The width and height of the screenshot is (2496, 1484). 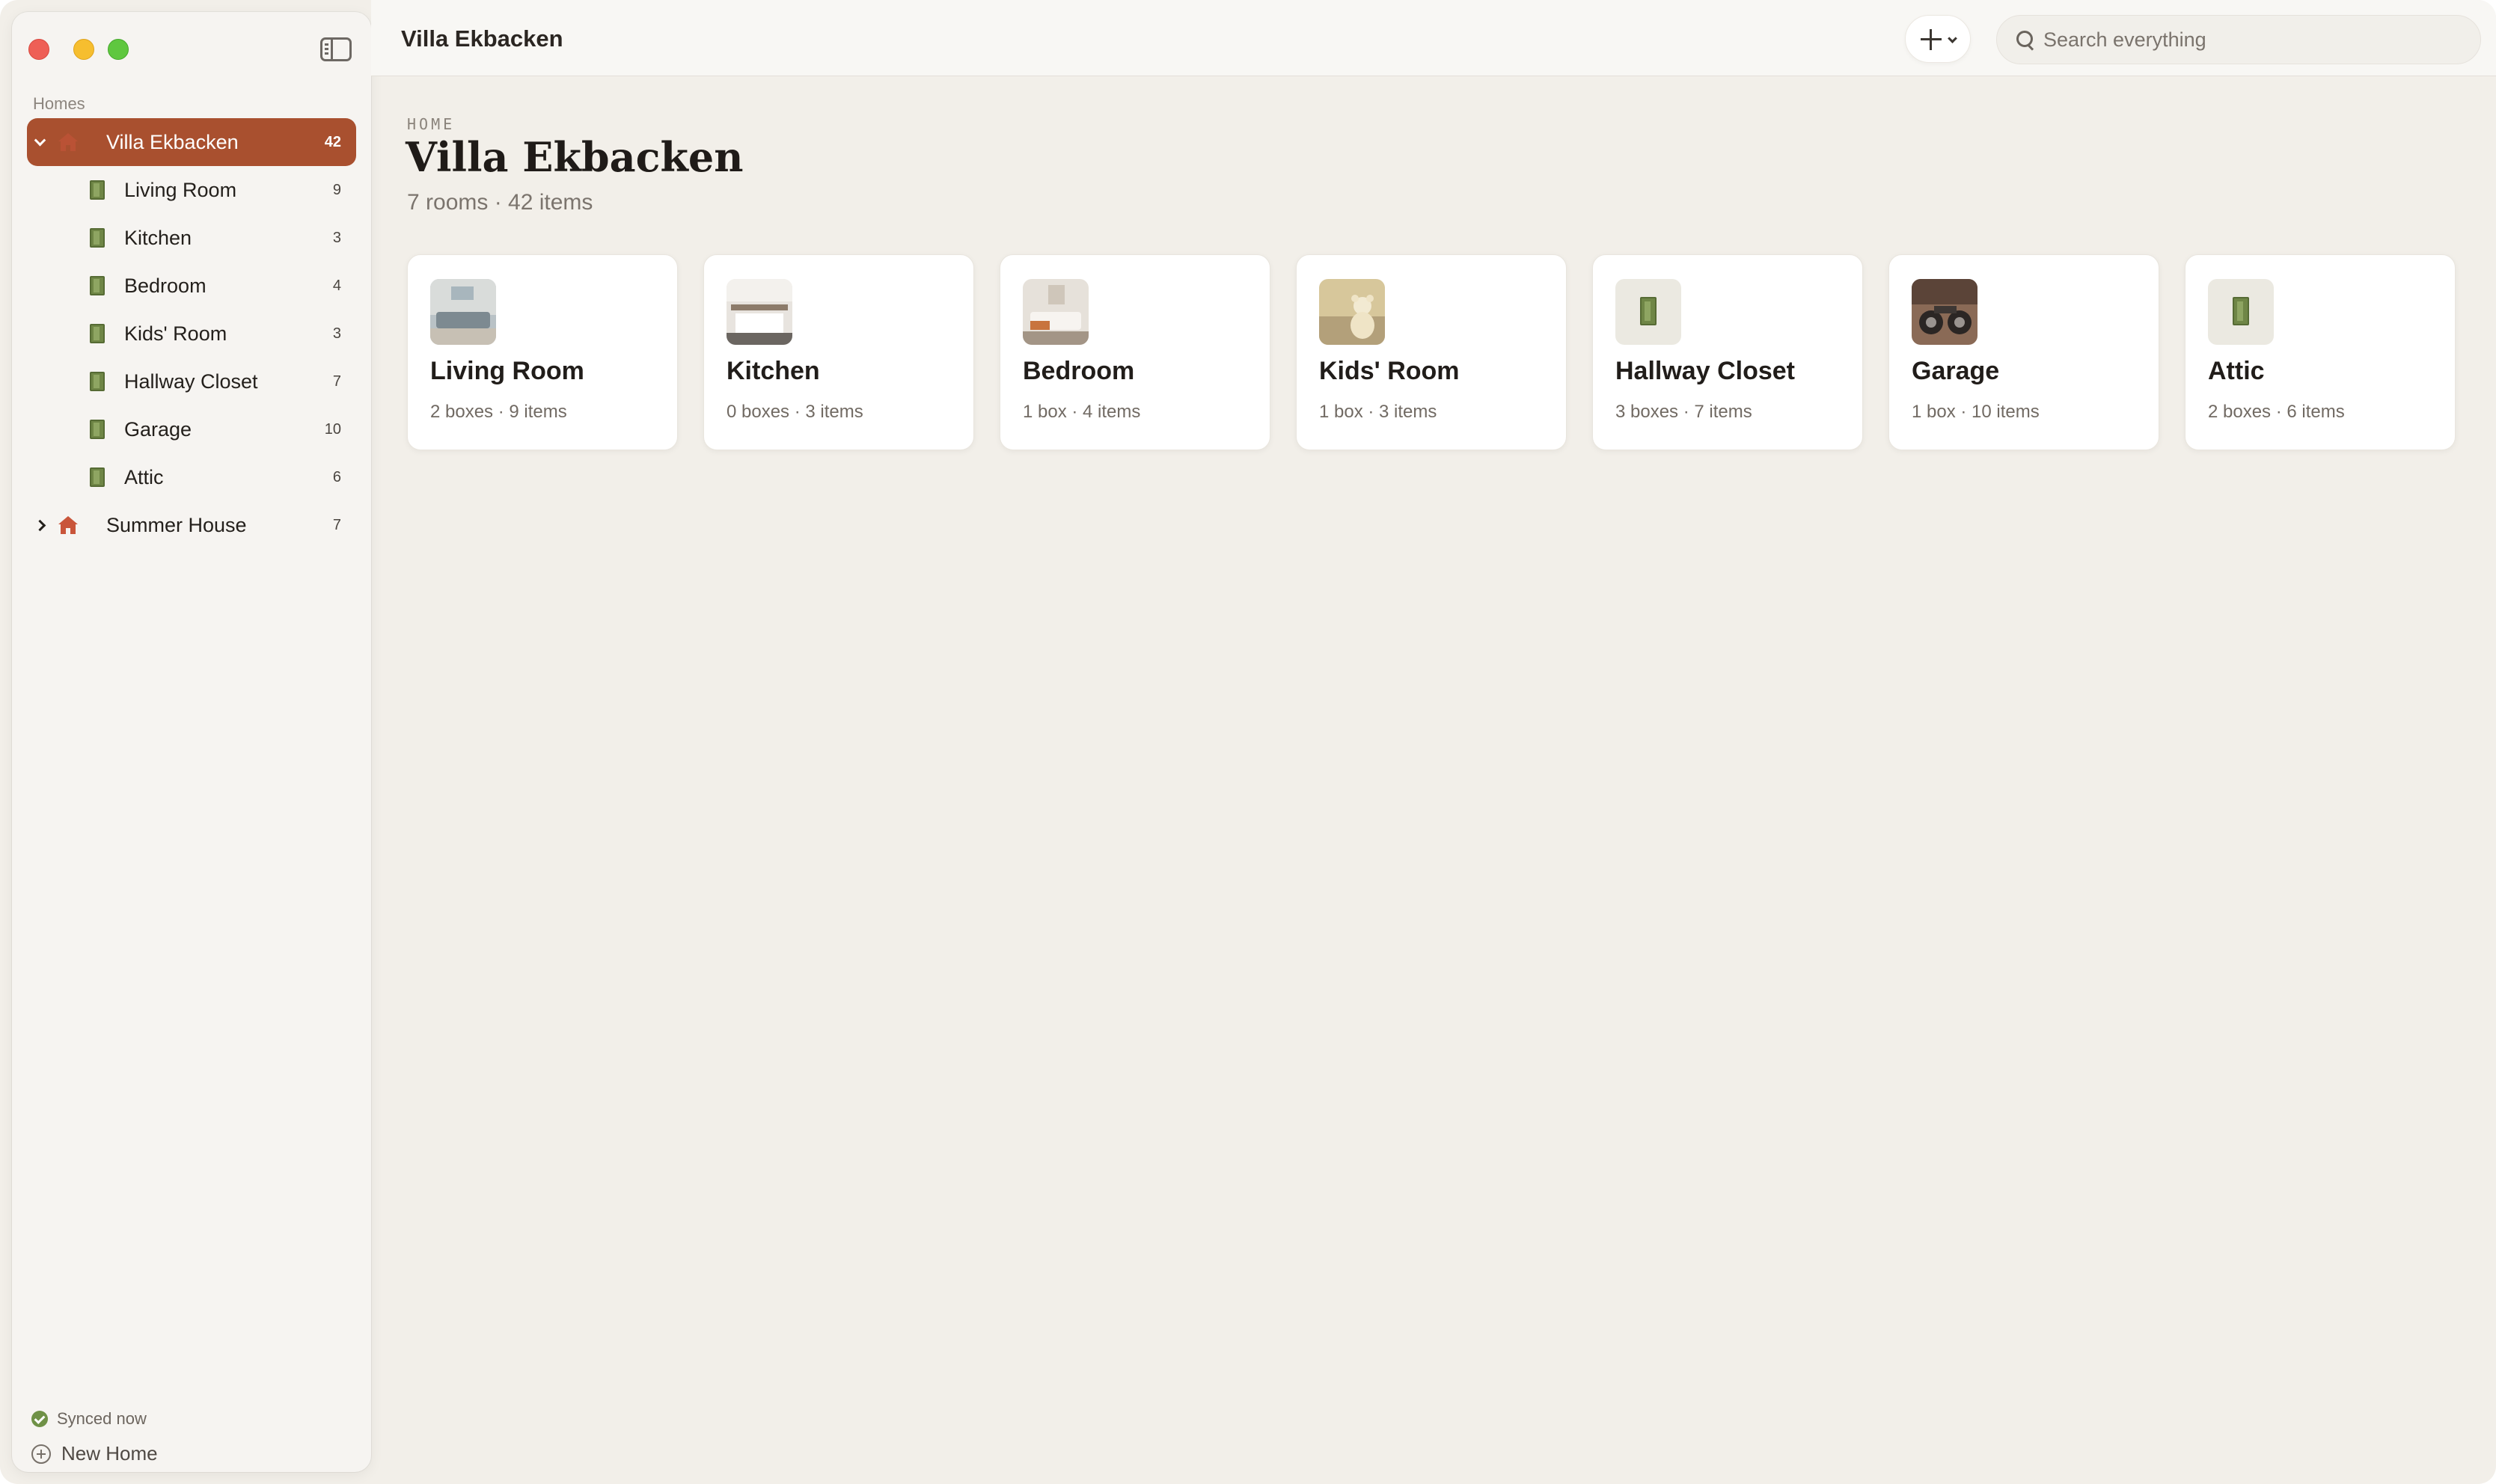 I want to click on sidebar-room-label: Bedroom, so click(x=165, y=285).